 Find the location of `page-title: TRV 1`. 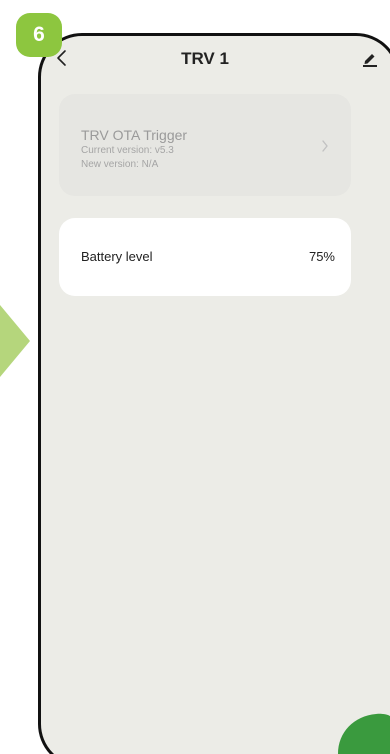

page-title: TRV 1 is located at coordinates (205, 58).